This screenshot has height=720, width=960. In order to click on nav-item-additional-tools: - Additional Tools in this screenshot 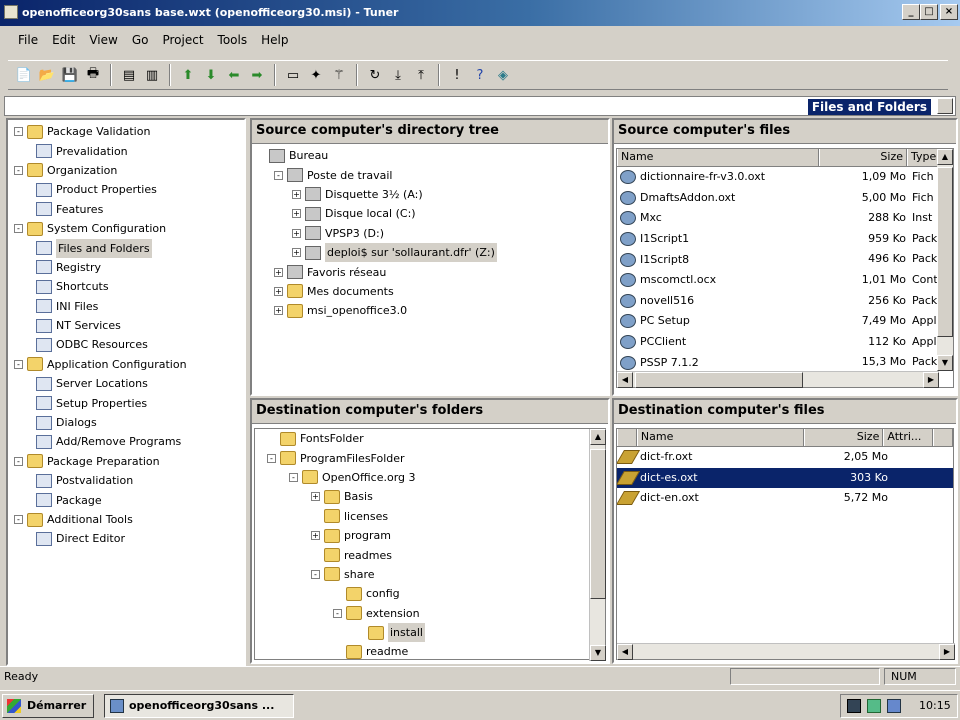, I will do `click(129, 519)`.